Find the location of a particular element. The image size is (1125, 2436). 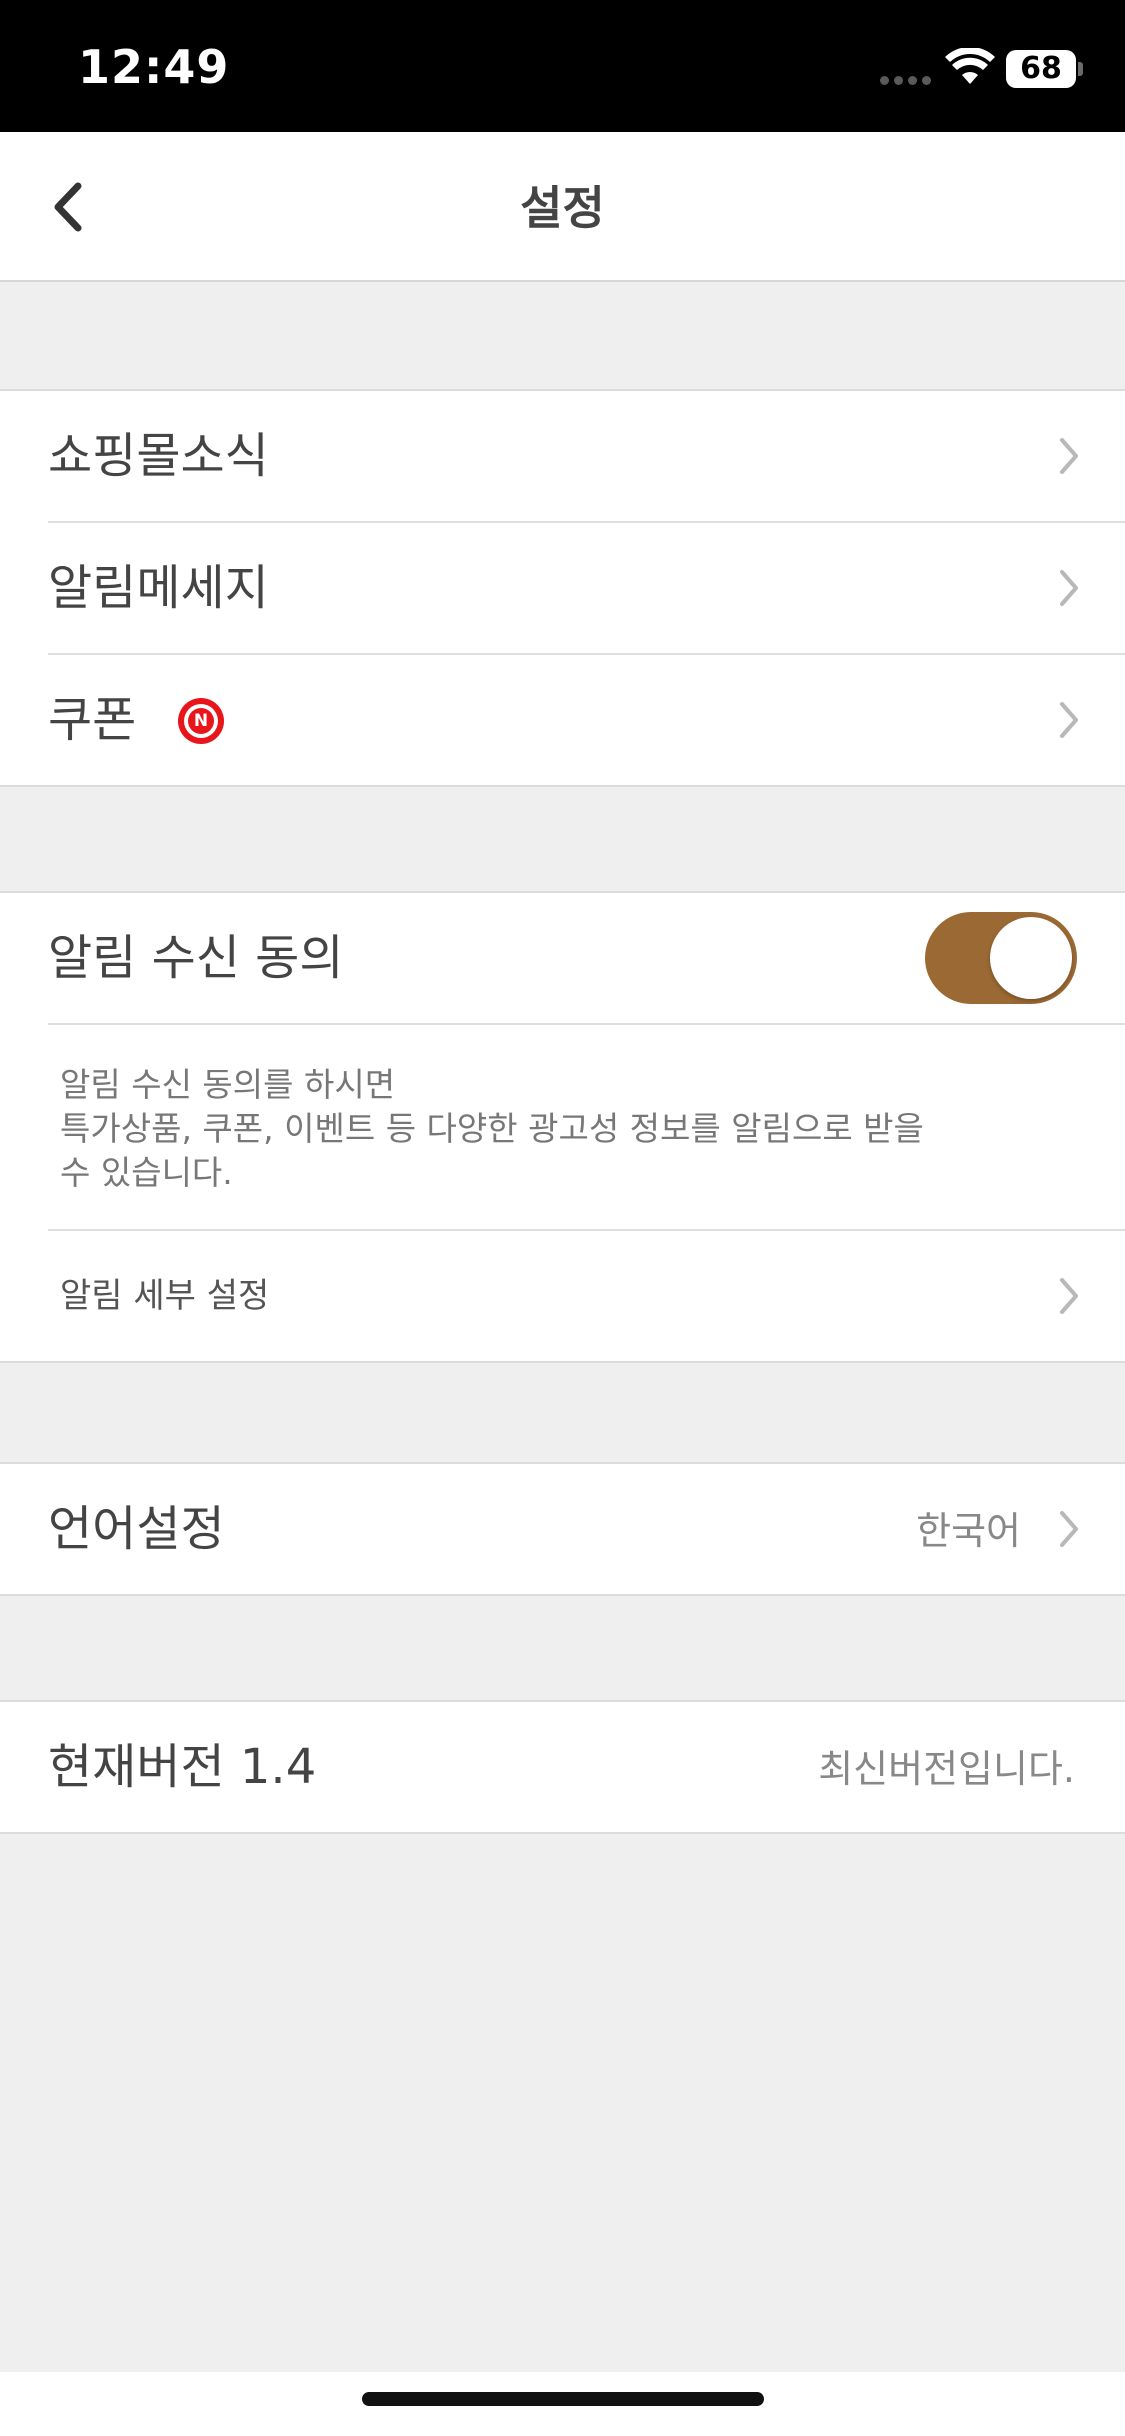

language-settings-row: 언어설정 한국어 is located at coordinates (586, 1529).